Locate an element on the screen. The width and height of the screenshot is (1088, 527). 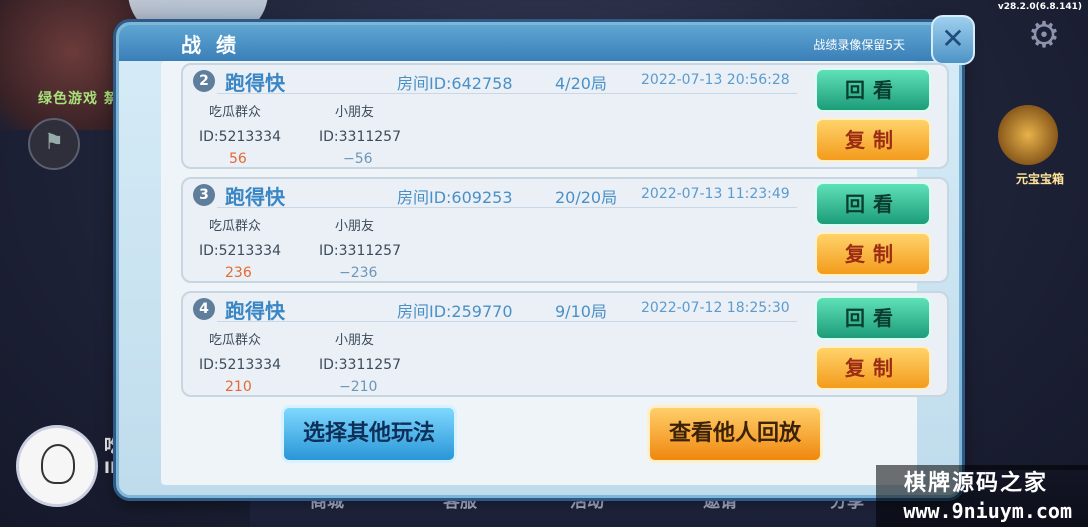
dialog-header: 战 绩 战绩录像保留5天 is located at coordinates (539, 43).